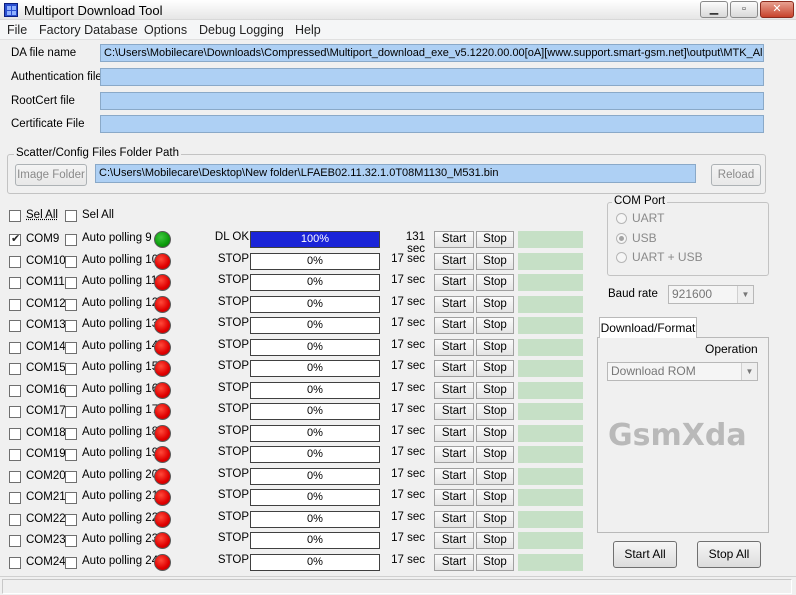 Image resolution: width=796 pixels, height=595 pixels. What do you see at coordinates (736, 175) in the screenshot?
I see `reload-button: Reload` at bounding box center [736, 175].